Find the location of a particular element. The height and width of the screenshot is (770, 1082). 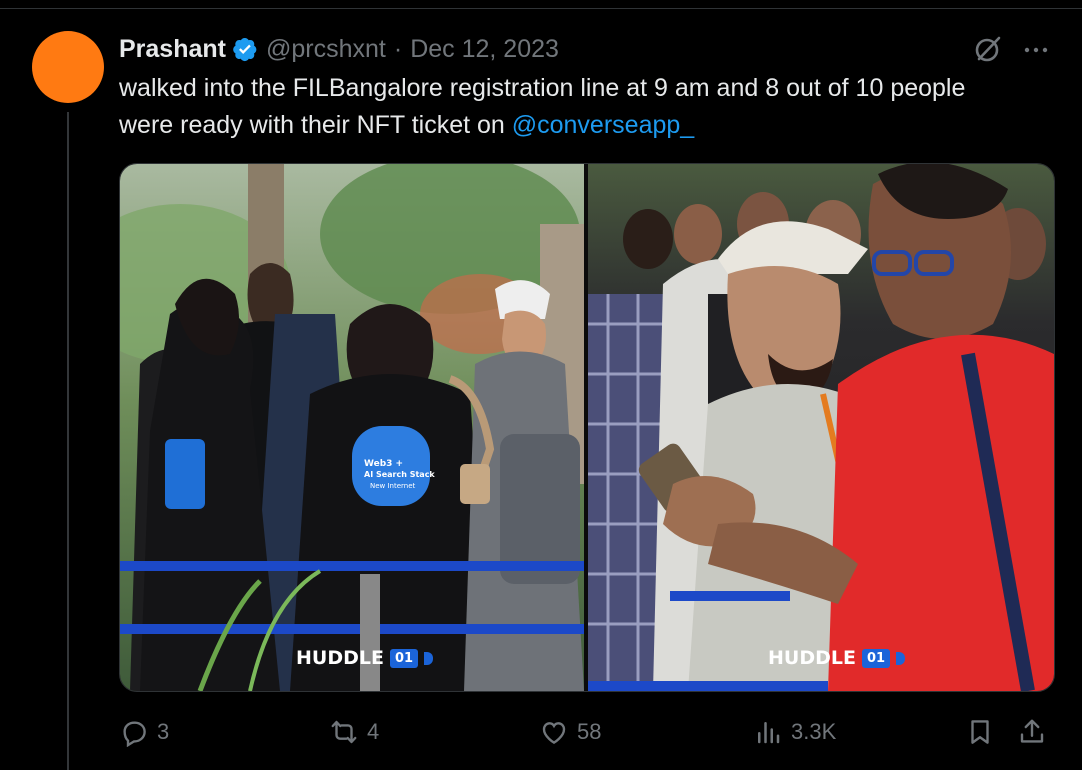

top-divider is located at coordinates (541, 8).